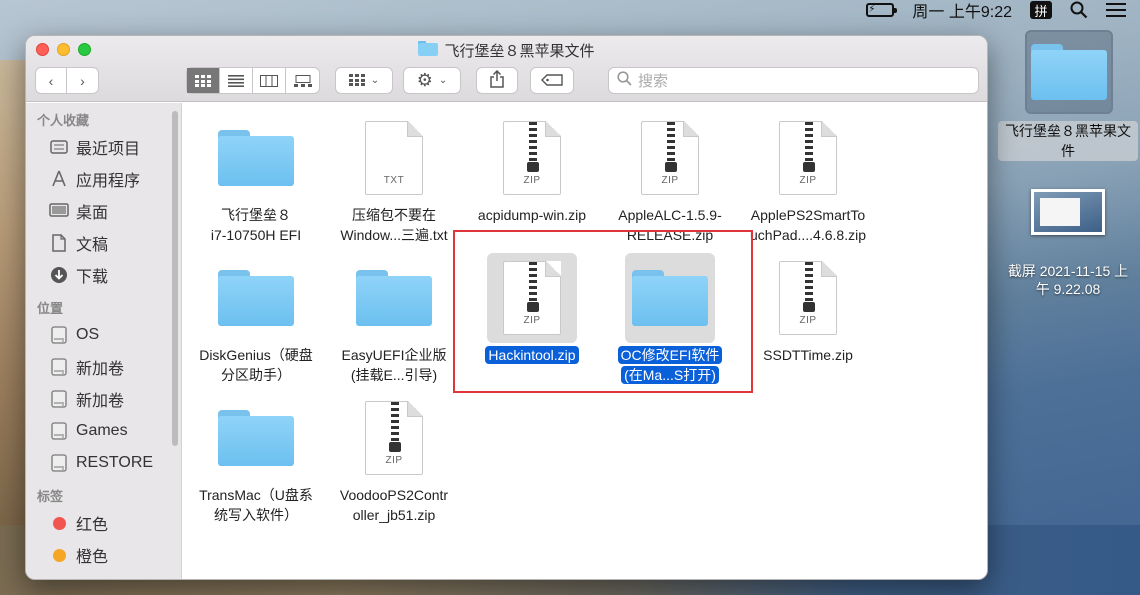 The width and height of the screenshot is (1140, 595). Describe the element at coordinates (882, 10) in the screenshot. I see `battery-icon: ⚡` at that location.